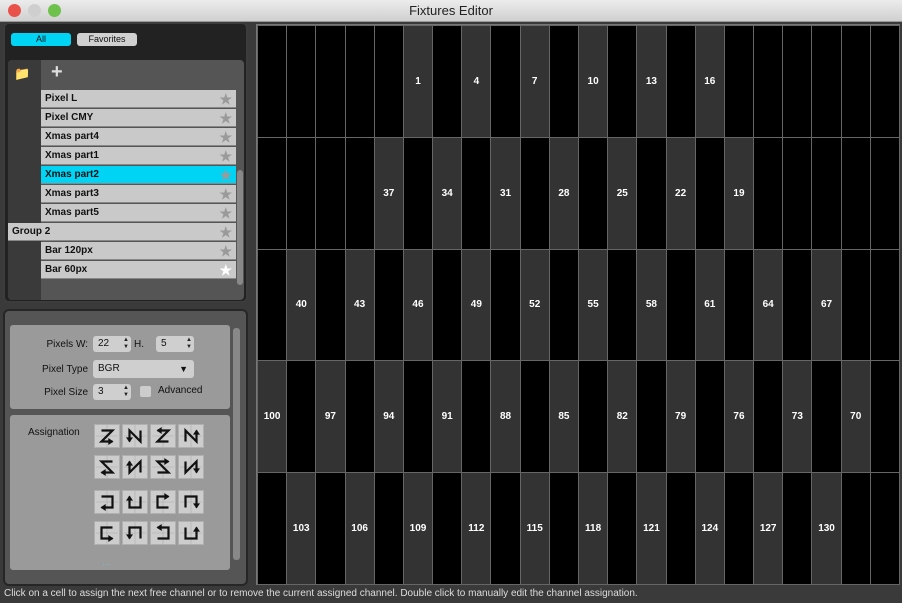 The height and width of the screenshot is (603, 902). What do you see at coordinates (447, 193) in the screenshot?
I see `assigned-cell: 34` at bounding box center [447, 193].